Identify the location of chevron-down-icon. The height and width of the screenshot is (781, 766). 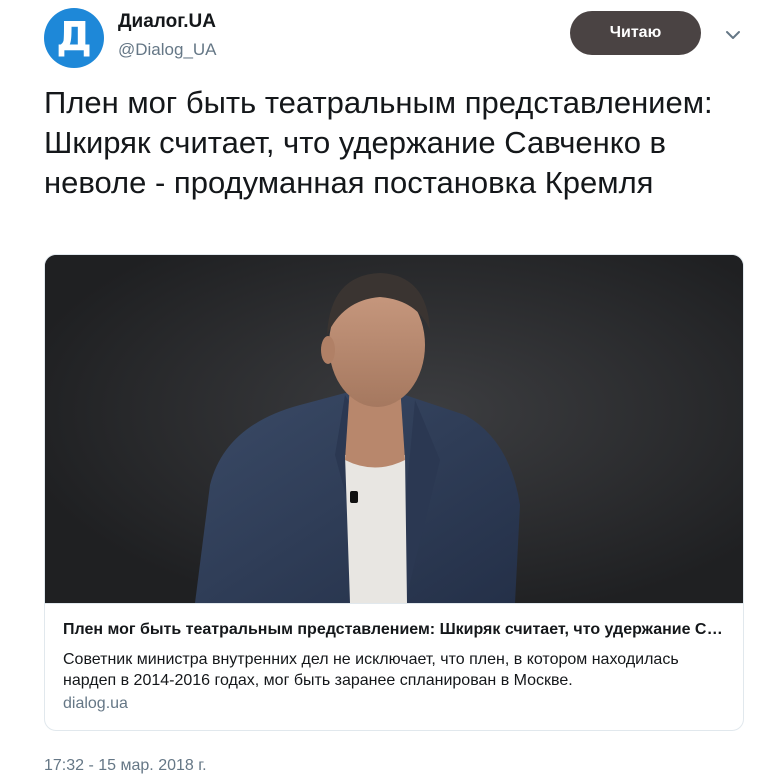
(733, 35).